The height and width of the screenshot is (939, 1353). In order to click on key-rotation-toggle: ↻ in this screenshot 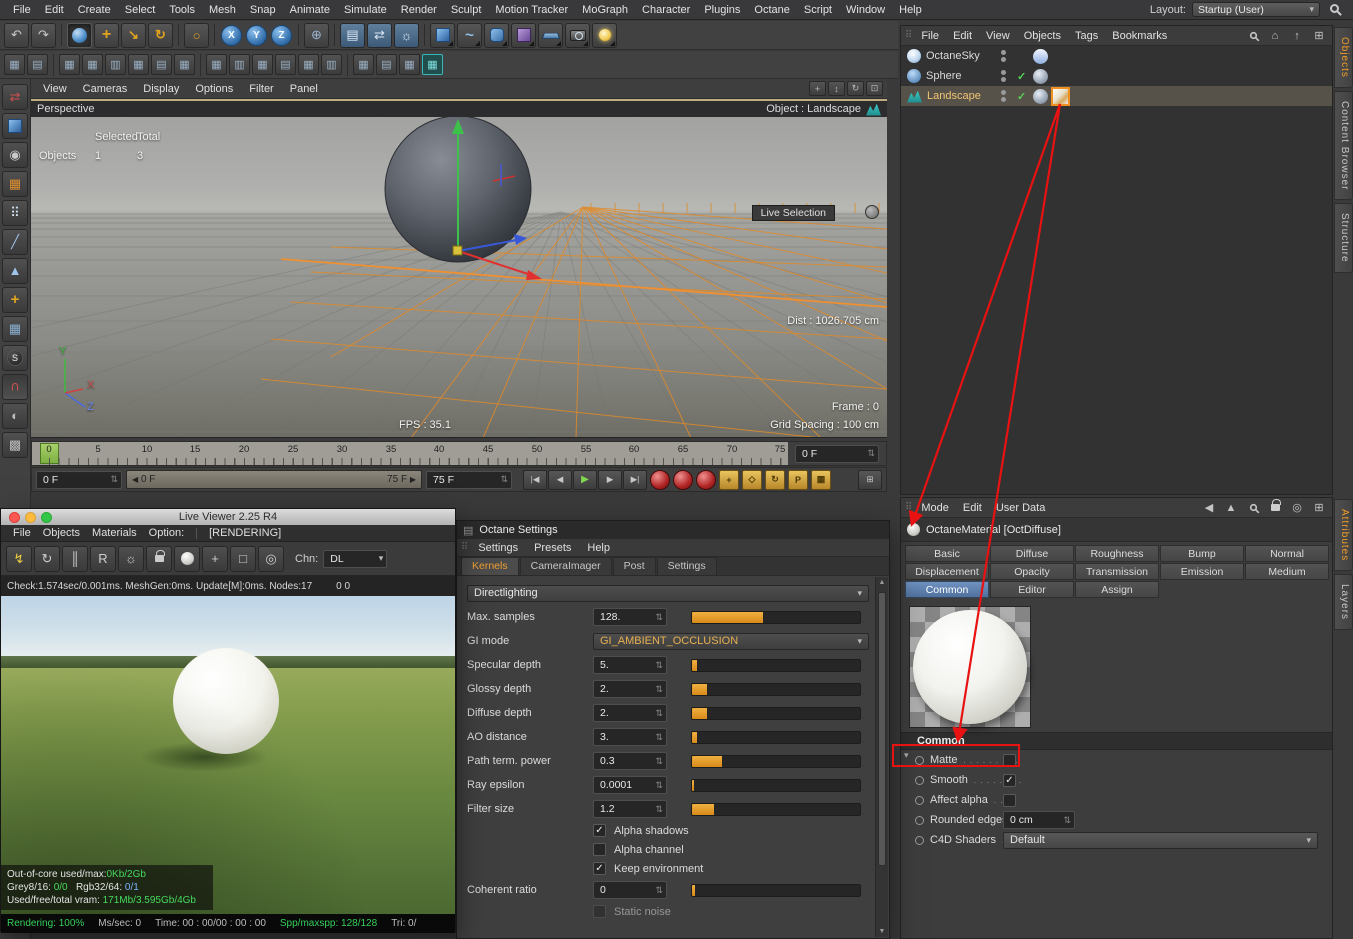, I will do `click(775, 479)`.